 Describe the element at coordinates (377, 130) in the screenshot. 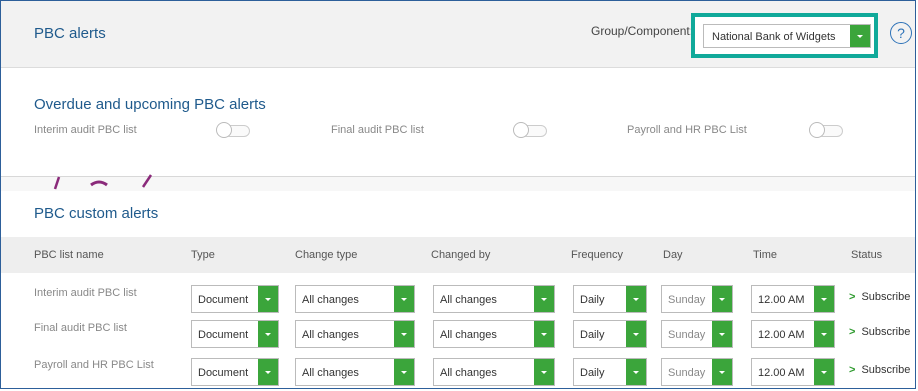

I see `toggle-label-final: Final audit PBC list` at that location.